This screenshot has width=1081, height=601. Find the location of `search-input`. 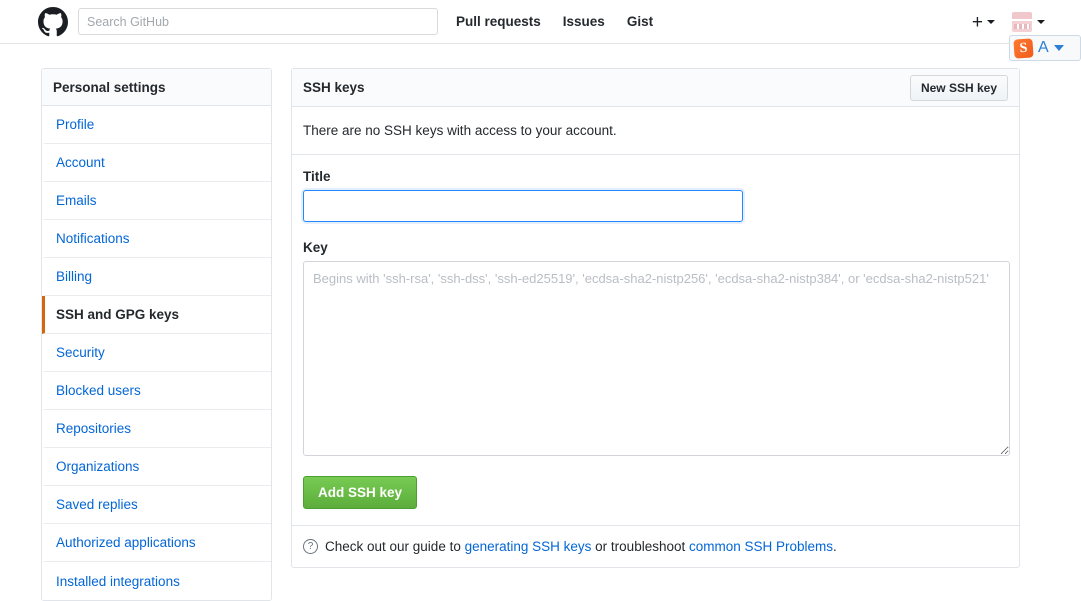

search-input is located at coordinates (258, 21).